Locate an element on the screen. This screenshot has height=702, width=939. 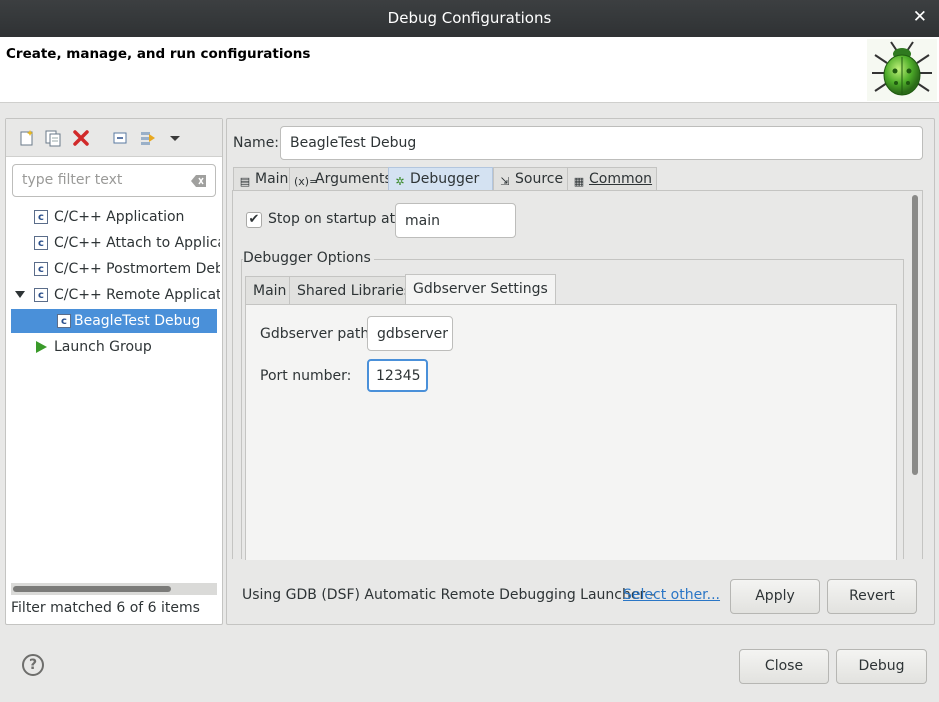
new-config-icon is located at coordinates (27, 138).